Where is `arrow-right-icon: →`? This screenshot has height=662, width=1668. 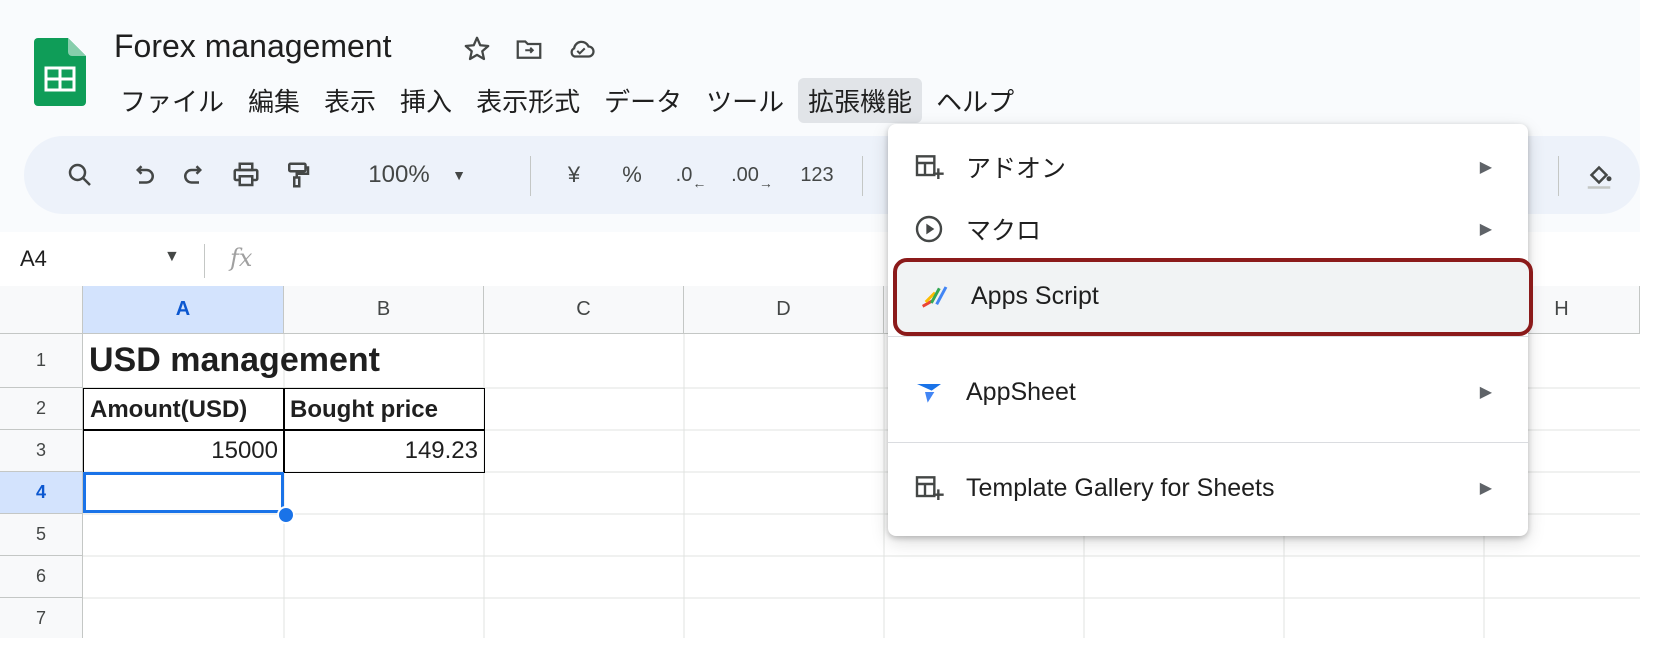
arrow-right-icon: → is located at coordinates (765, 183).